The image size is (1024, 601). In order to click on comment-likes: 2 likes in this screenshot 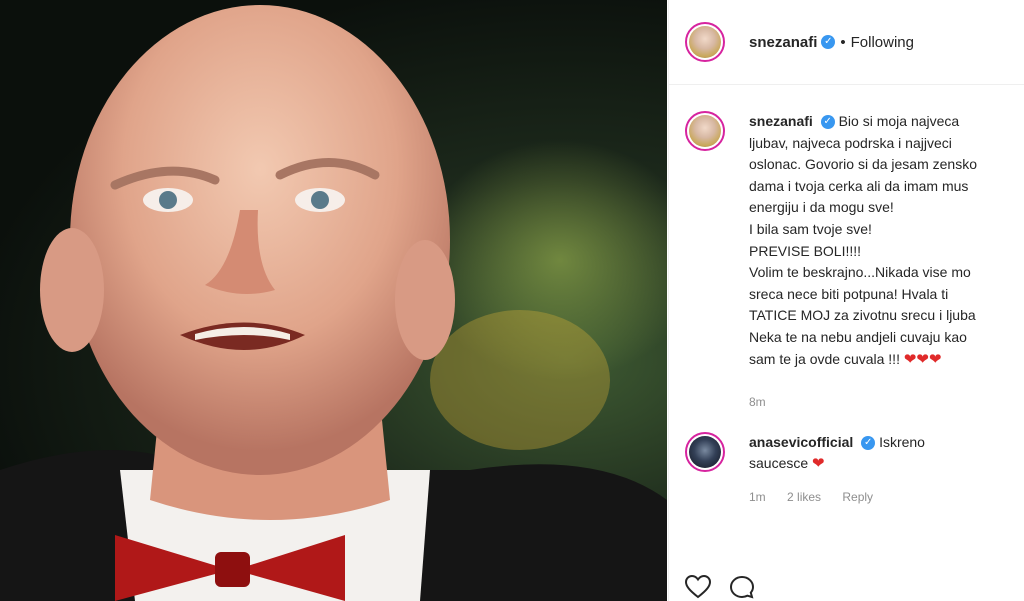, I will do `click(804, 497)`.